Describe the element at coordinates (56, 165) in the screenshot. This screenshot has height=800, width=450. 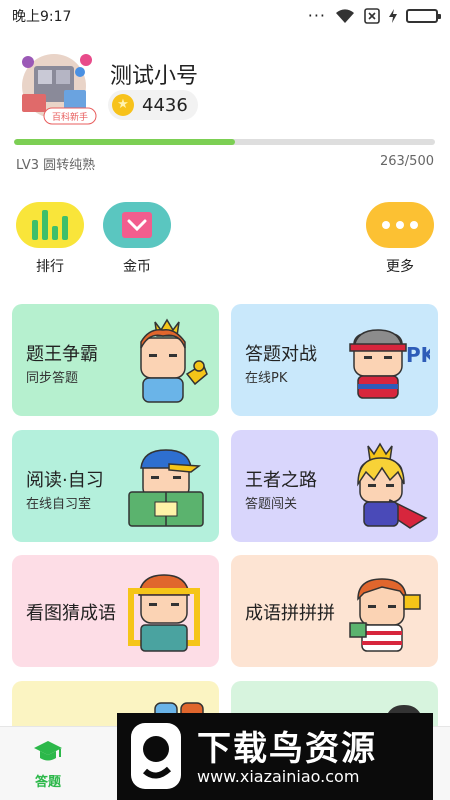
I see `level-label: LV3 圆转纯熟` at that location.